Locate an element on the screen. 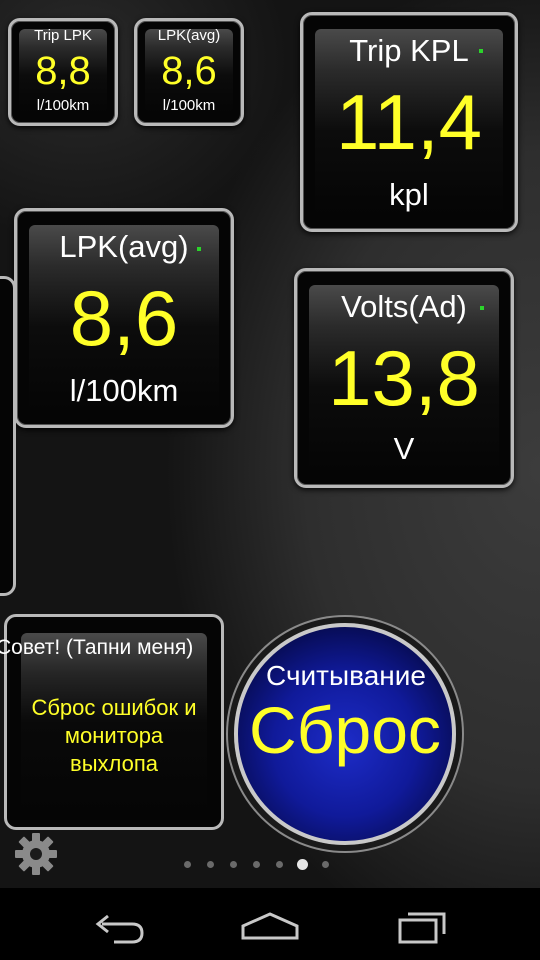 Image resolution: width=540 pixels, height=960 pixels. round-button-value: Сброс is located at coordinates (345, 730).